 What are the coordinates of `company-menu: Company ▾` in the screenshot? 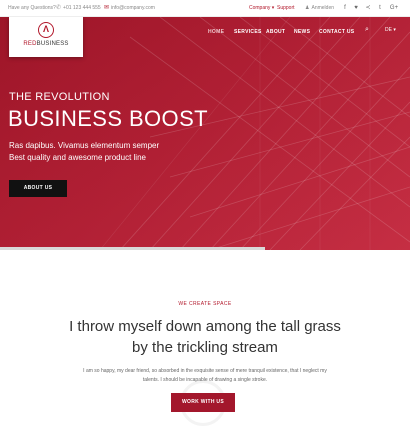 It's located at (261, 8).